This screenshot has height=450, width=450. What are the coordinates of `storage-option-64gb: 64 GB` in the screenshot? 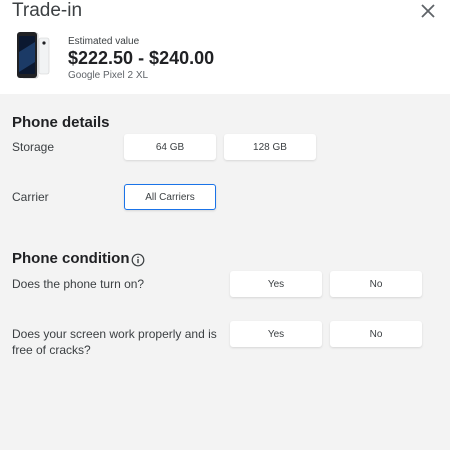 It's located at (170, 147).